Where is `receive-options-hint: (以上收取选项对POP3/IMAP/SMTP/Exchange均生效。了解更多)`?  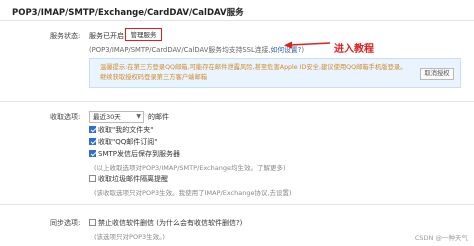
receive-options-hint: (以上收取选项对POP3/IMAP/SMTP/Exchange均生效。了解更多) is located at coordinates (190, 168).